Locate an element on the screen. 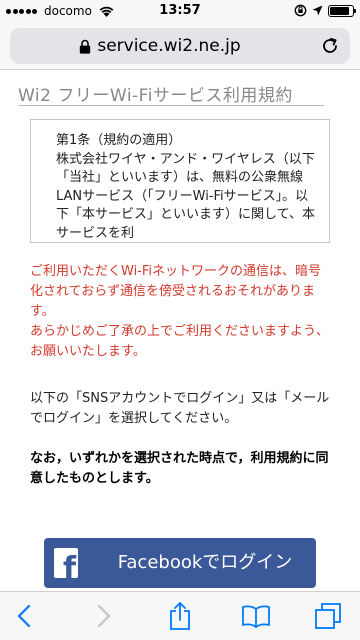 The height and width of the screenshot is (640, 360). location-icon is located at coordinates (317, 10).